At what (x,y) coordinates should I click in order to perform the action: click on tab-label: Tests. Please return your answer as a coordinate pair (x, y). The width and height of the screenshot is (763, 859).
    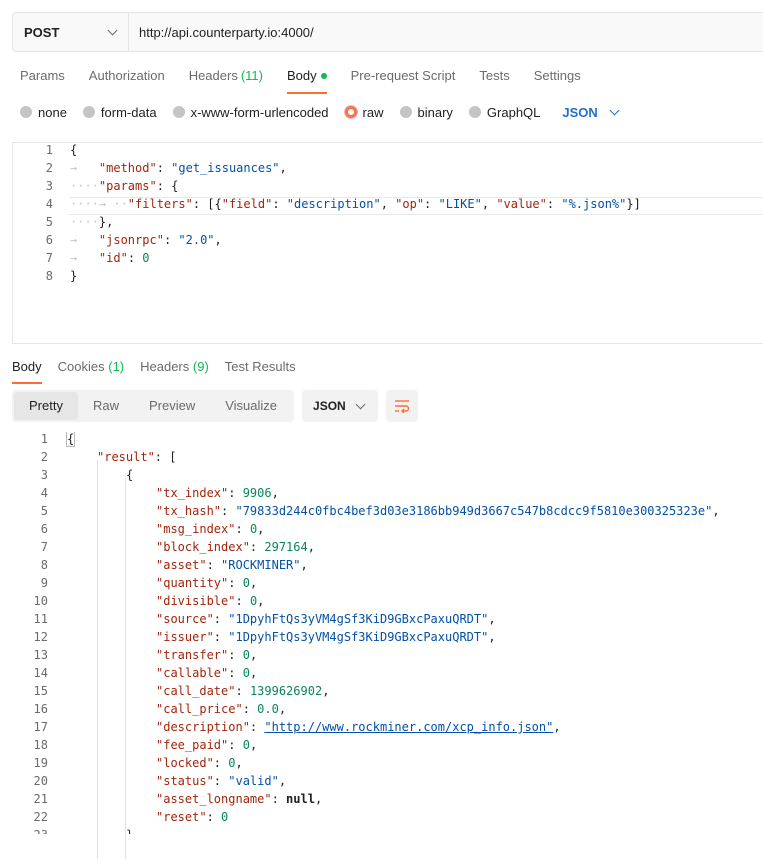
    Looking at the image, I should click on (494, 75).